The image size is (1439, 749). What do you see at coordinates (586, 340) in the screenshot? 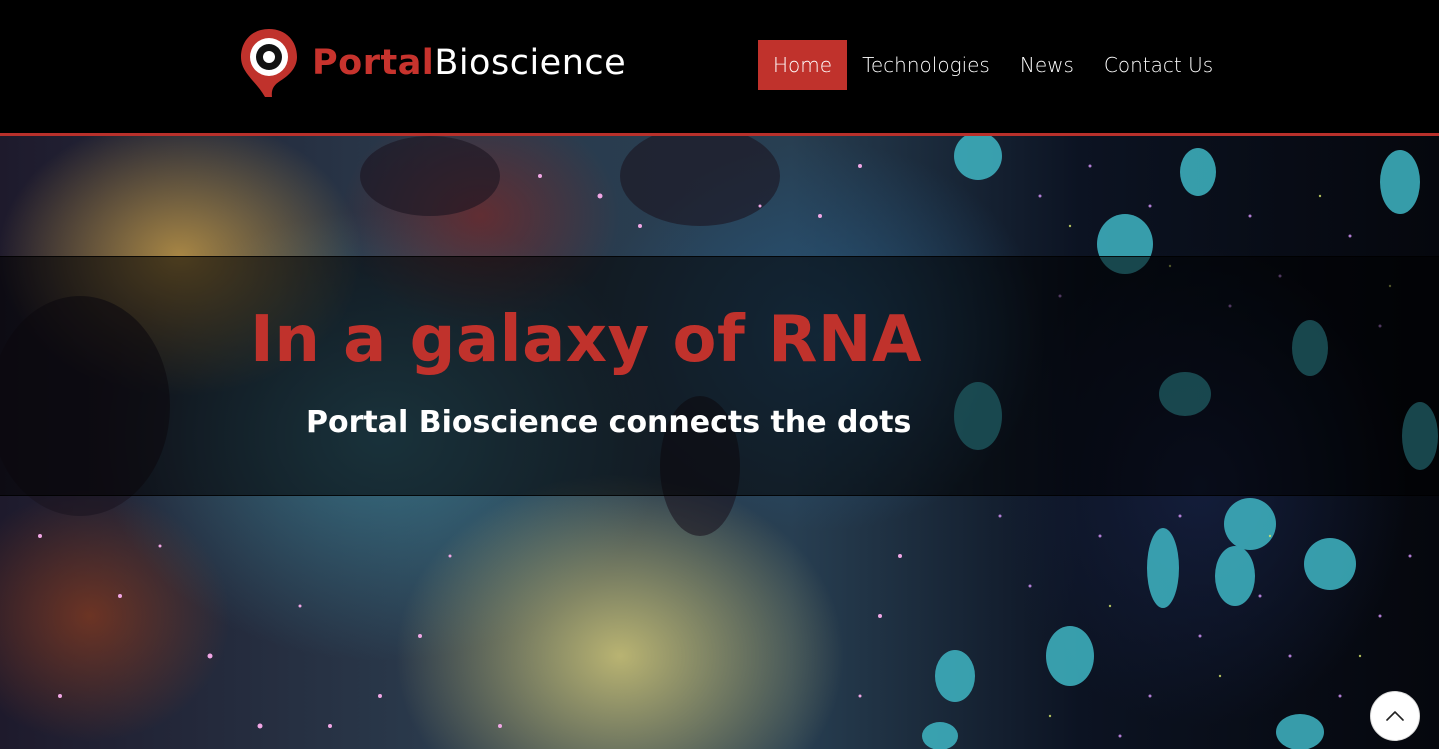
I see `hero-title: In a galaxy of RNA` at bounding box center [586, 340].